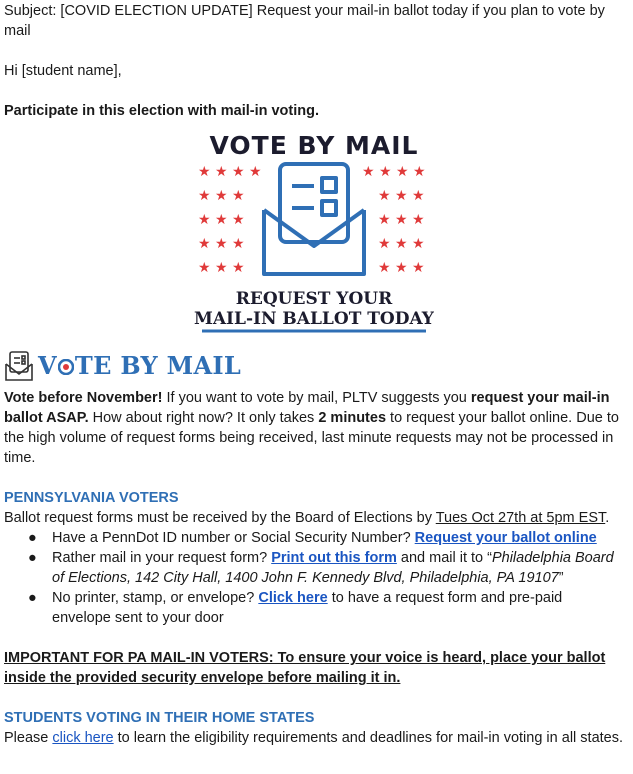 The image size is (633, 774). Describe the element at coordinates (66, 367) in the screenshot. I see `logo-o-star-icon` at that location.